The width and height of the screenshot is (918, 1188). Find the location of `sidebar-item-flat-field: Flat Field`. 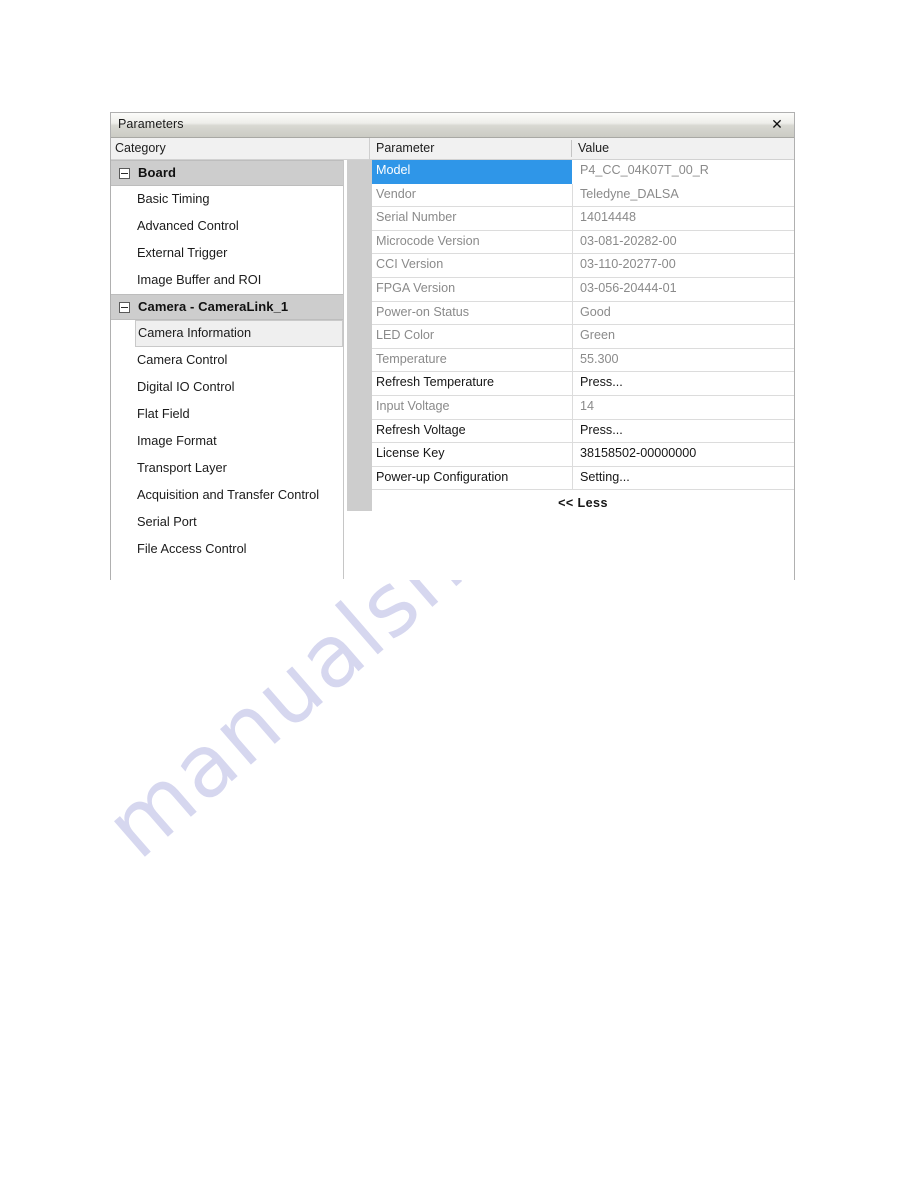

sidebar-item-flat-field: Flat Field is located at coordinates (227, 414).